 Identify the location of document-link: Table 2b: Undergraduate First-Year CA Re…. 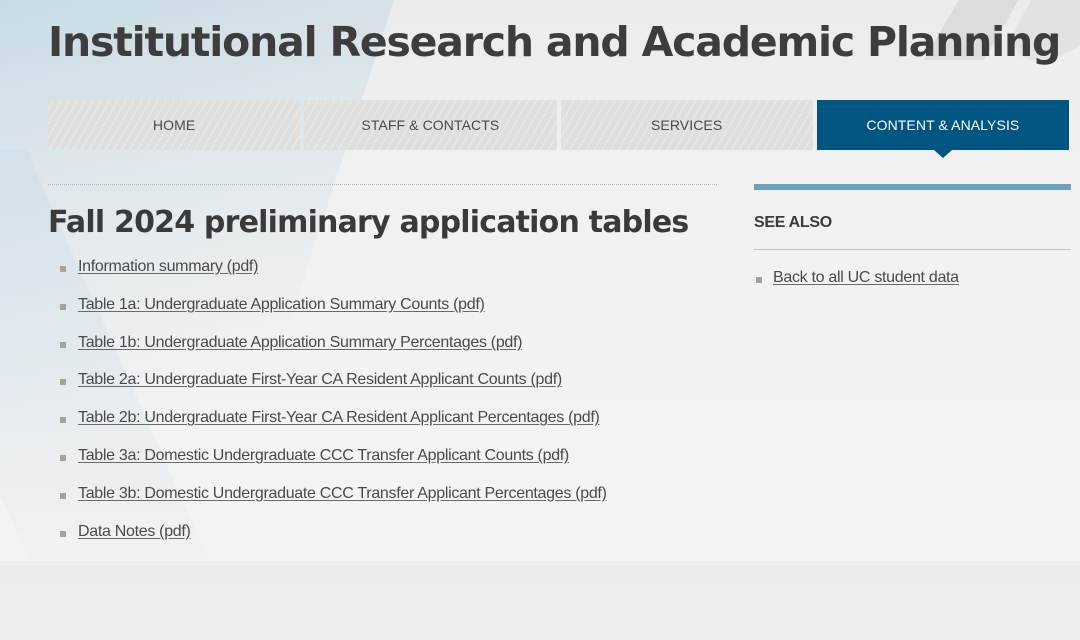
(339, 418).